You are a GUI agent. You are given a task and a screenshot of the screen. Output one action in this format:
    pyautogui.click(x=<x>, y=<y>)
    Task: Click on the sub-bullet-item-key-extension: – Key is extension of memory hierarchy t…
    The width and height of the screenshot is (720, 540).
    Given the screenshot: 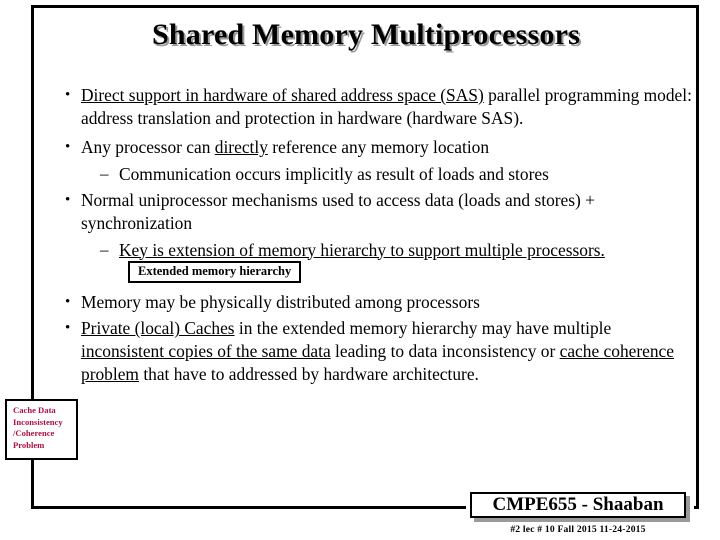 What is the action you would take?
    pyautogui.click(x=370, y=261)
    